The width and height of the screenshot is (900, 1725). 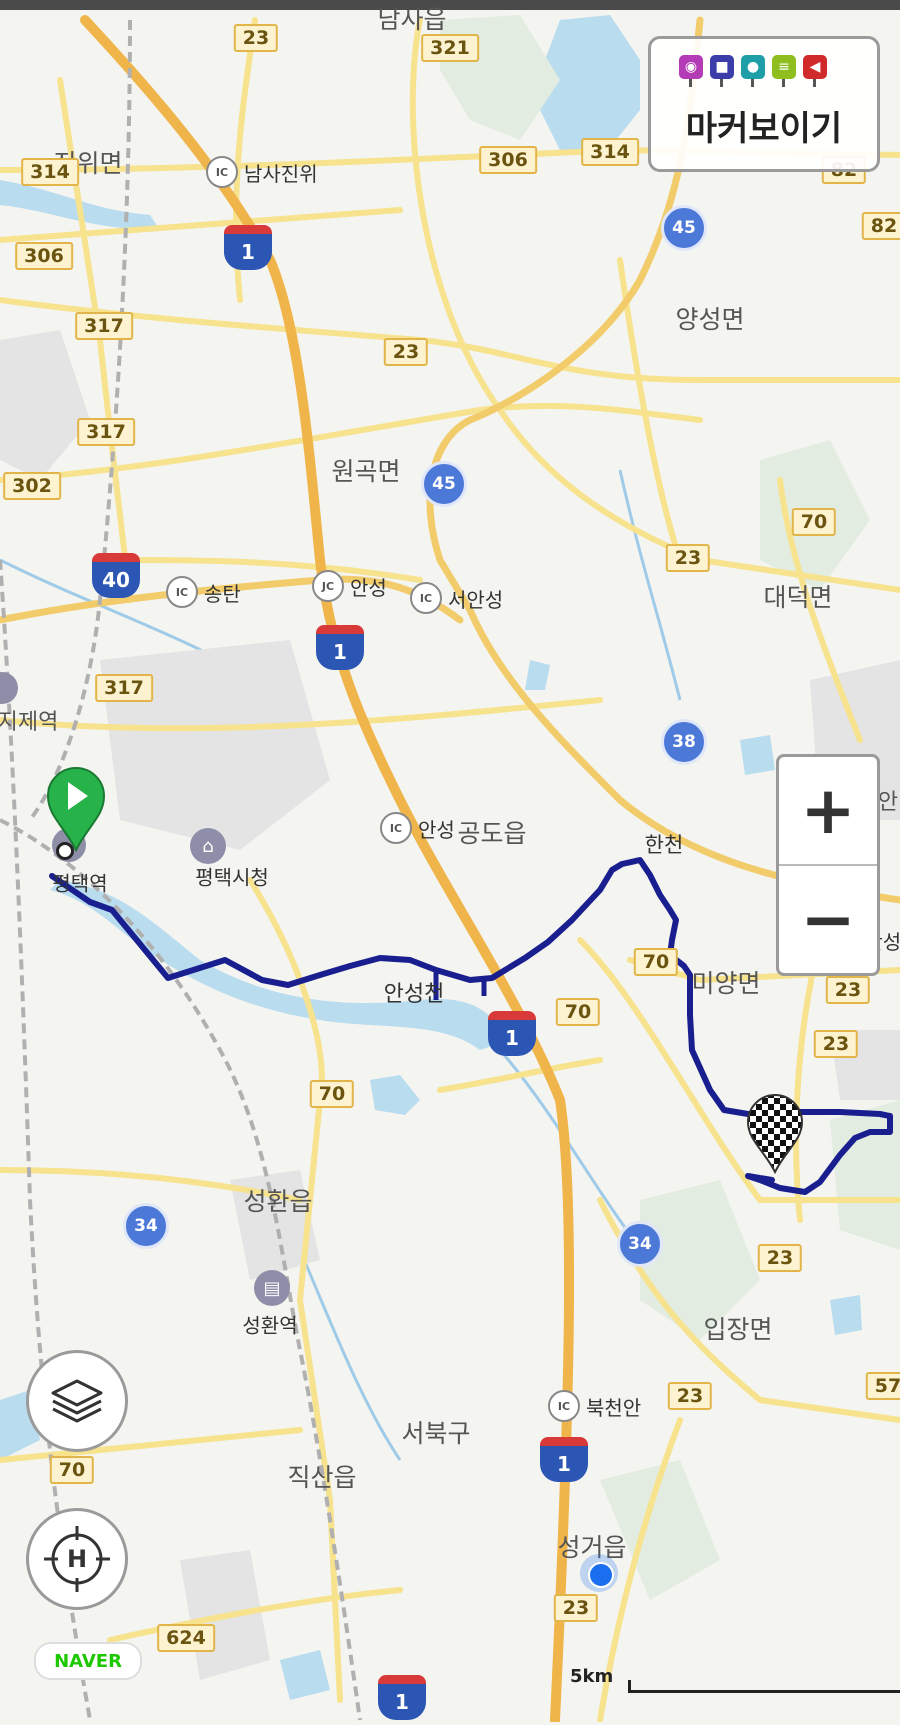 I want to click on crosshair-icon: H, so click(x=77, y=1559).